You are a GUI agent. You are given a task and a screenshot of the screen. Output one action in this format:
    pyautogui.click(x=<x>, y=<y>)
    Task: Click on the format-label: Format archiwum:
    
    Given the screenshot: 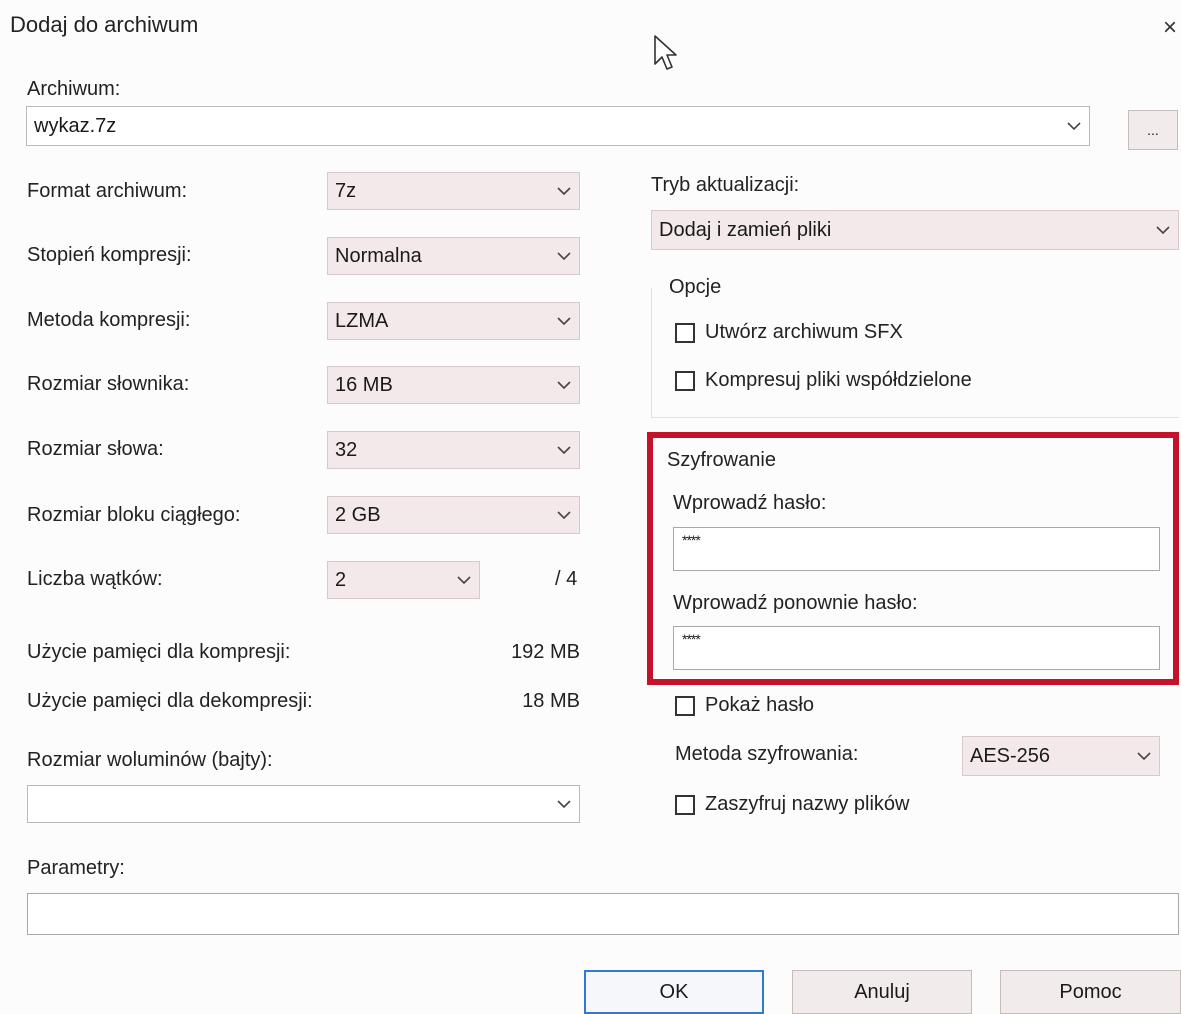 What is the action you would take?
    pyautogui.click(x=107, y=191)
    